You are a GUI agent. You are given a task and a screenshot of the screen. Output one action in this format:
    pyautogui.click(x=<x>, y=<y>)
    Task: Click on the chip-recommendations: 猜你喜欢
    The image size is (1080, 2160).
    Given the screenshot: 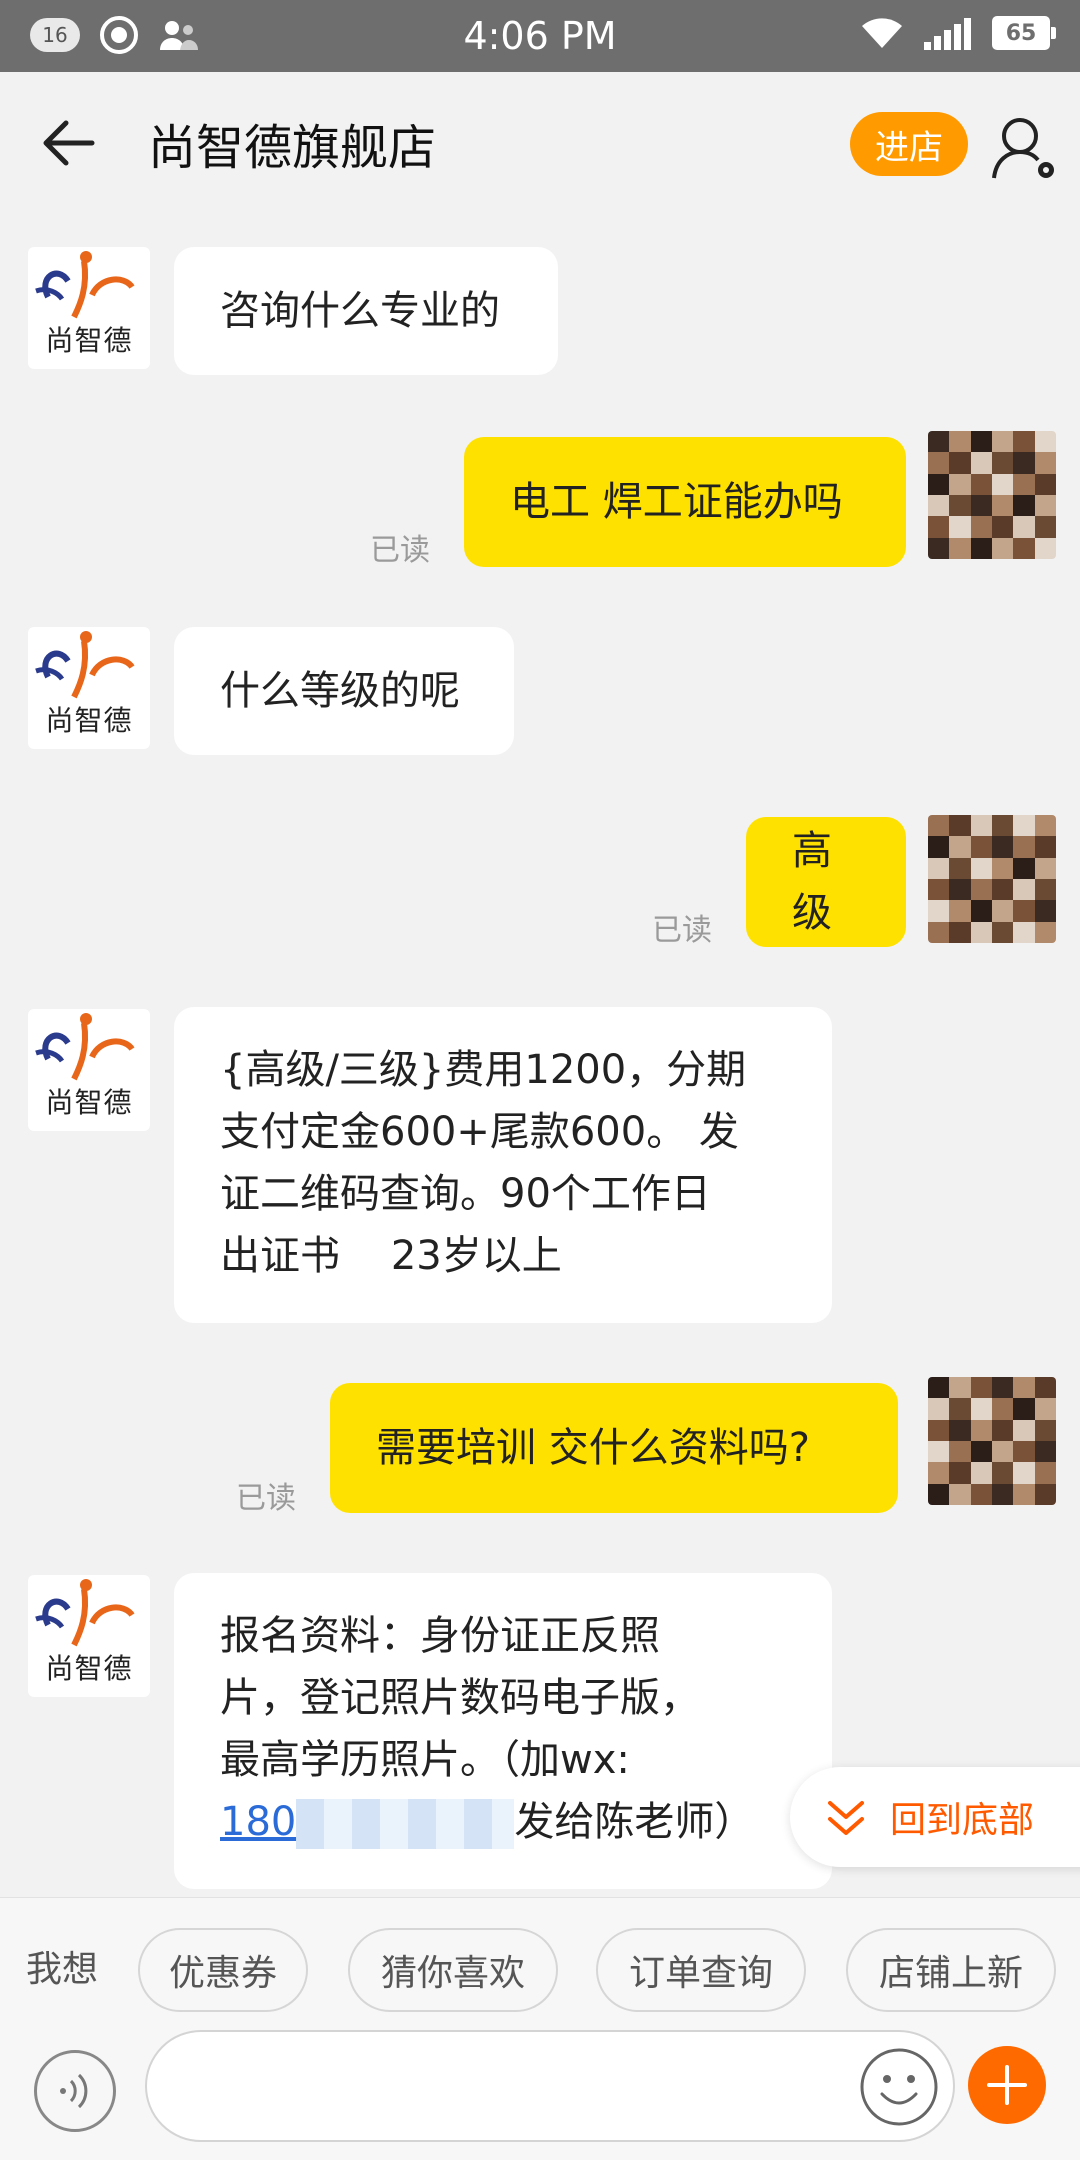 What is the action you would take?
    pyautogui.click(x=453, y=1970)
    